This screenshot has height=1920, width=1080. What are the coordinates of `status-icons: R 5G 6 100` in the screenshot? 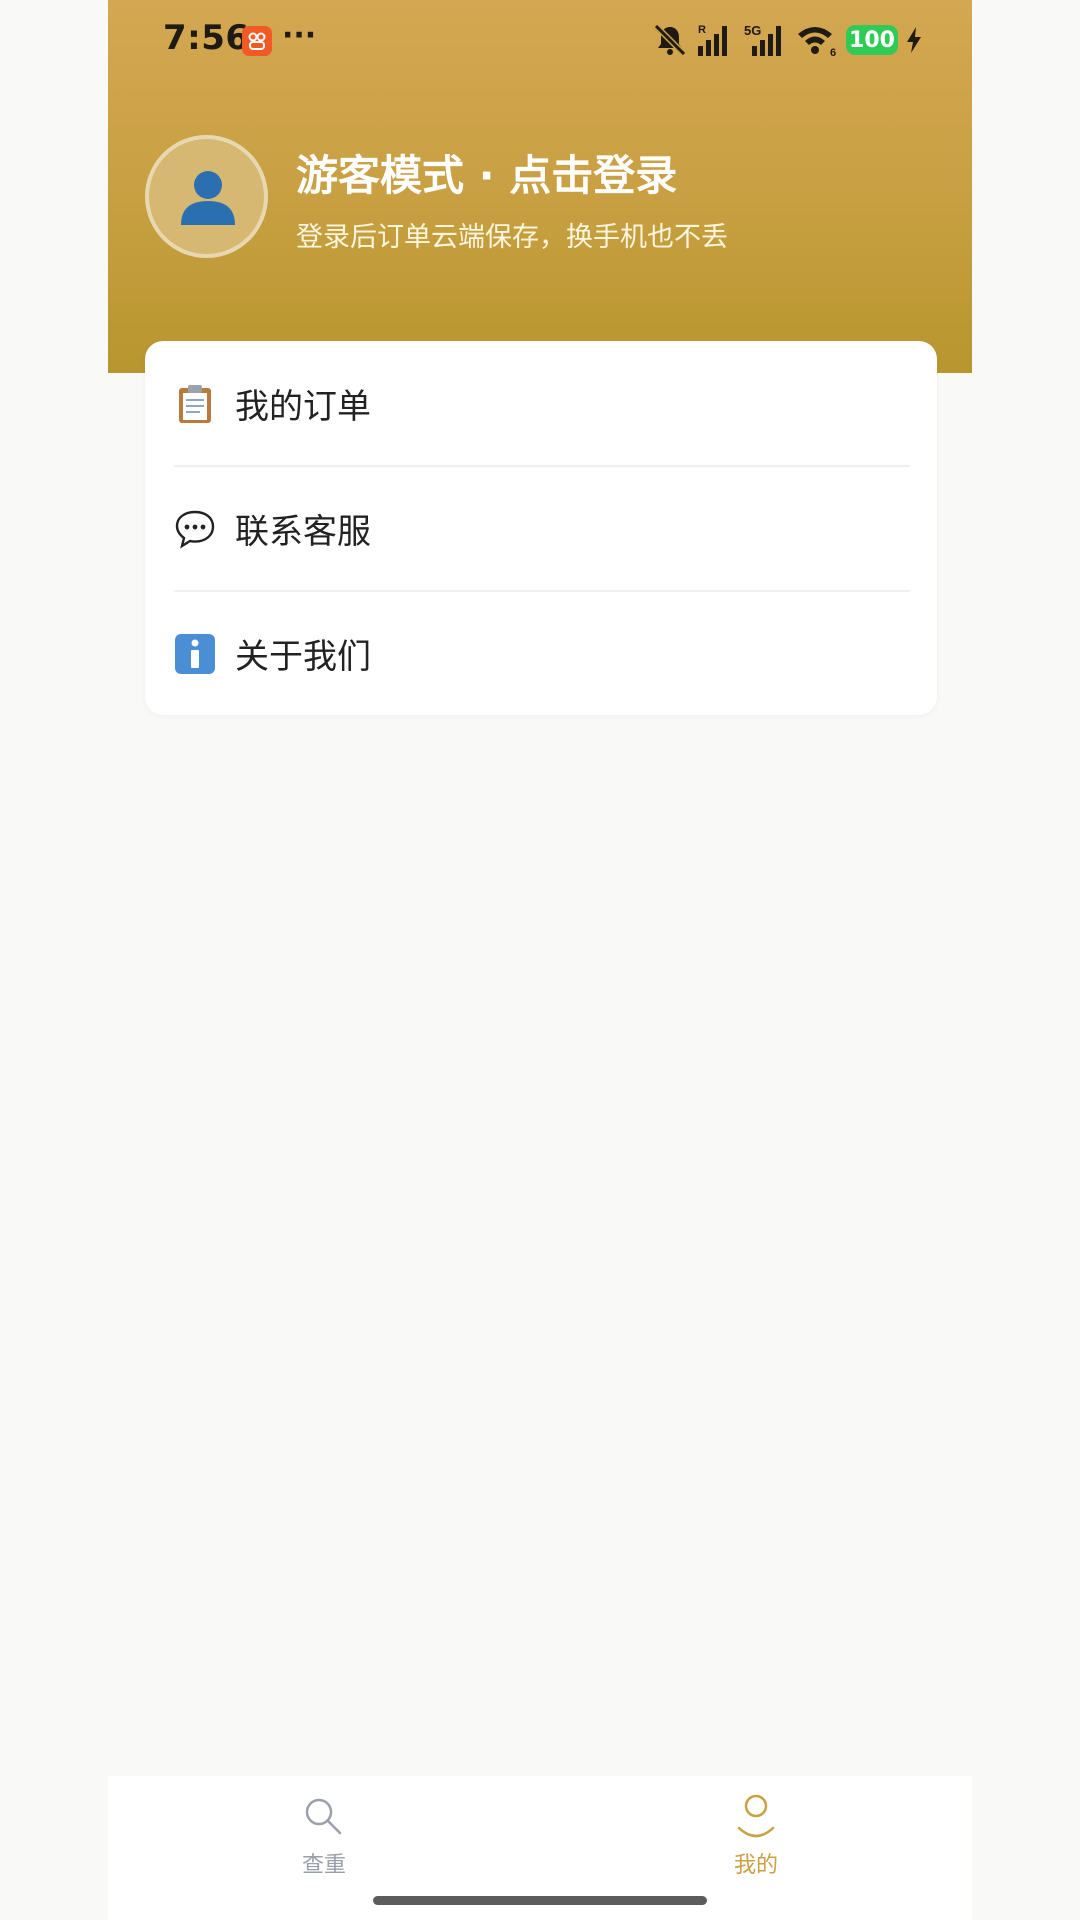 It's located at (787, 40).